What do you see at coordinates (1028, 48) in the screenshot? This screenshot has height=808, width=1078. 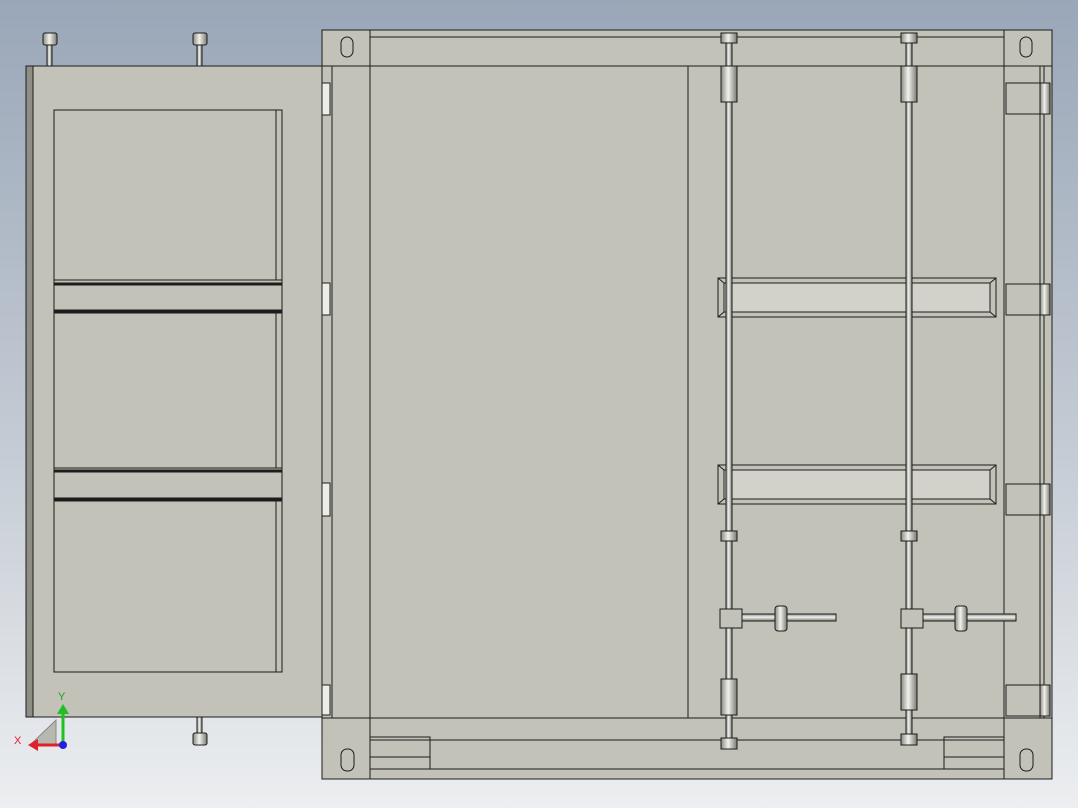 I see `corner-casting-top-right` at bounding box center [1028, 48].